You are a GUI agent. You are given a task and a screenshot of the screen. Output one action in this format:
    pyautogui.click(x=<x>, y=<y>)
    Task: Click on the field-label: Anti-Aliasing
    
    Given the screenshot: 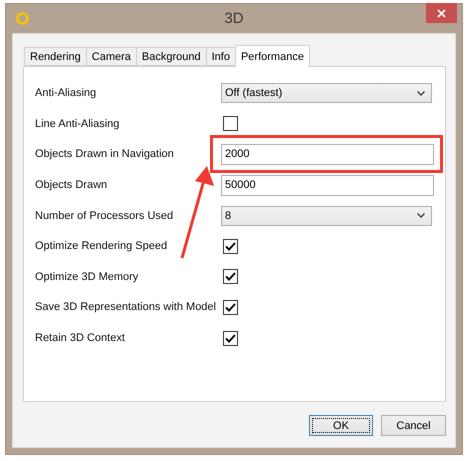 What is the action you would take?
    pyautogui.click(x=66, y=93)
    